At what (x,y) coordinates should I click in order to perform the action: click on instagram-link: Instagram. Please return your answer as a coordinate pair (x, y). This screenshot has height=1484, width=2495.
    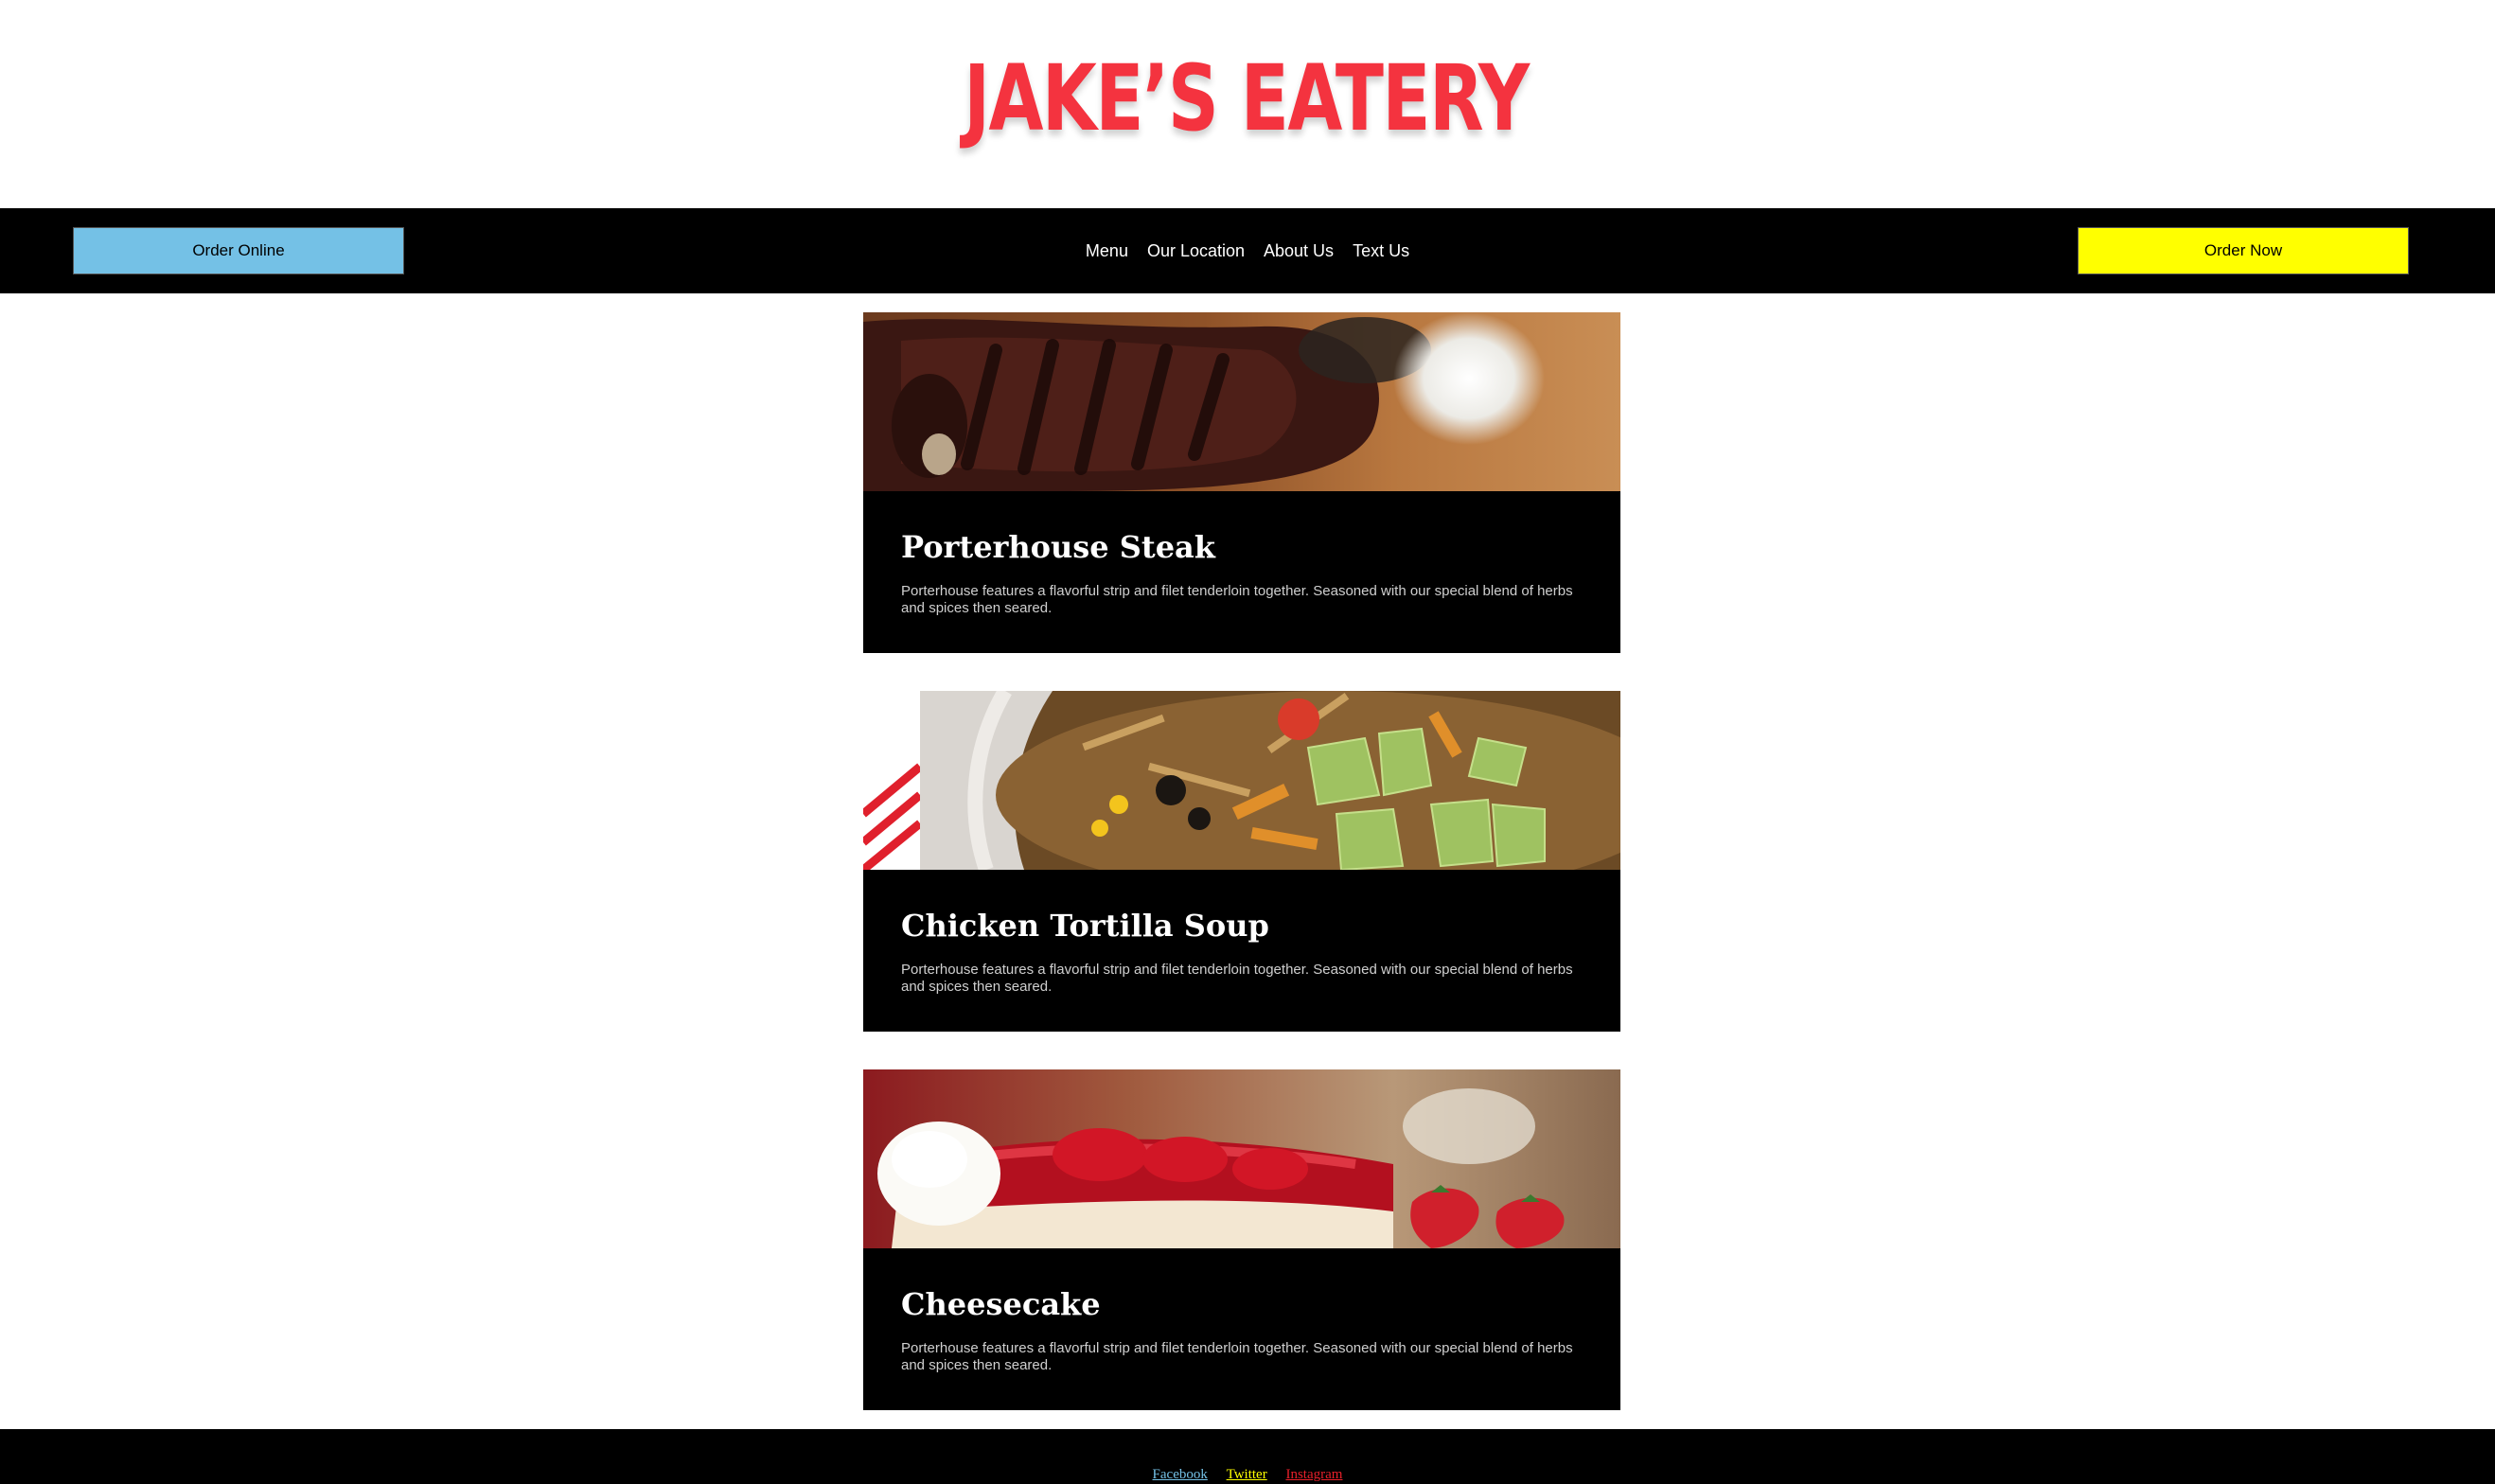
    Looking at the image, I should click on (1313, 1474).